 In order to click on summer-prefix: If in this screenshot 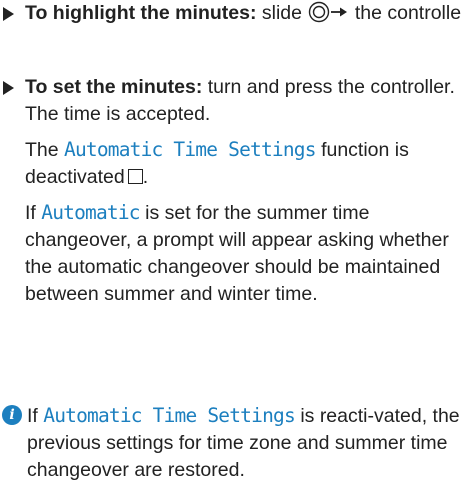, I will do `click(30, 213)`.